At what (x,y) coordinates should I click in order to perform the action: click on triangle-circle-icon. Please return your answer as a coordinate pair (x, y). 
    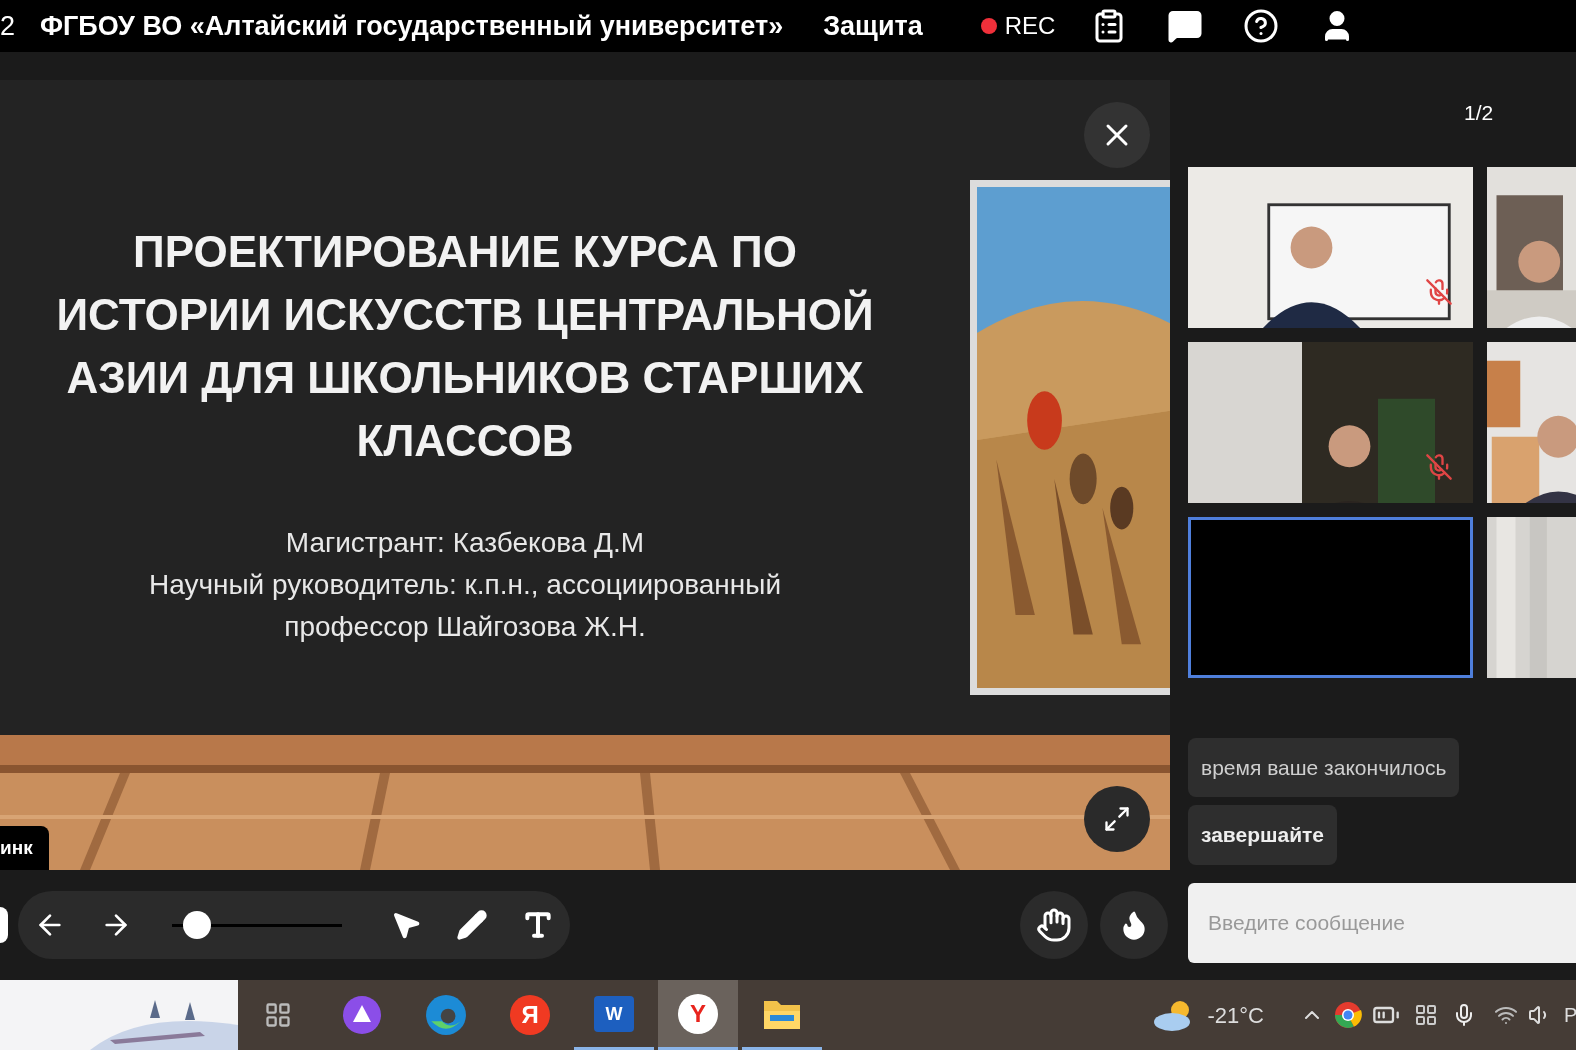
    Looking at the image, I should click on (362, 1015).